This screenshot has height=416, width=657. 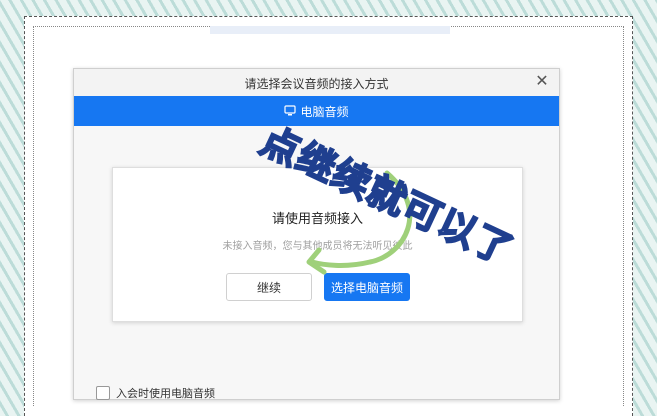 I want to click on auto-join-row: 入会时使用电脑音频, so click(x=155, y=393).